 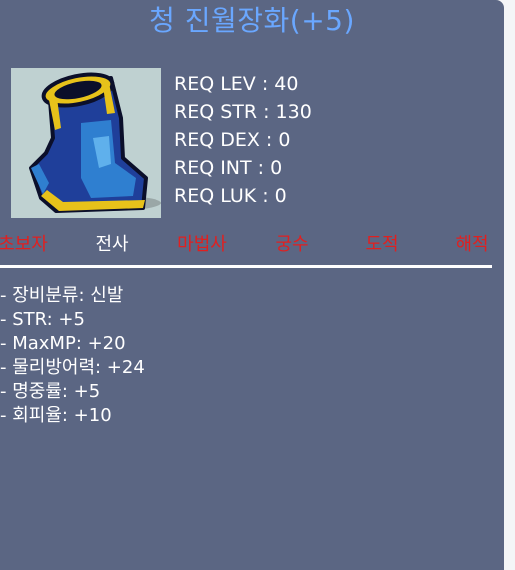 What do you see at coordinates (252, 245) in the screenshot?
I see `job-class-row: 초보자 전사 마법사 궁수 도적 해적` at bounding box center [252, 245].